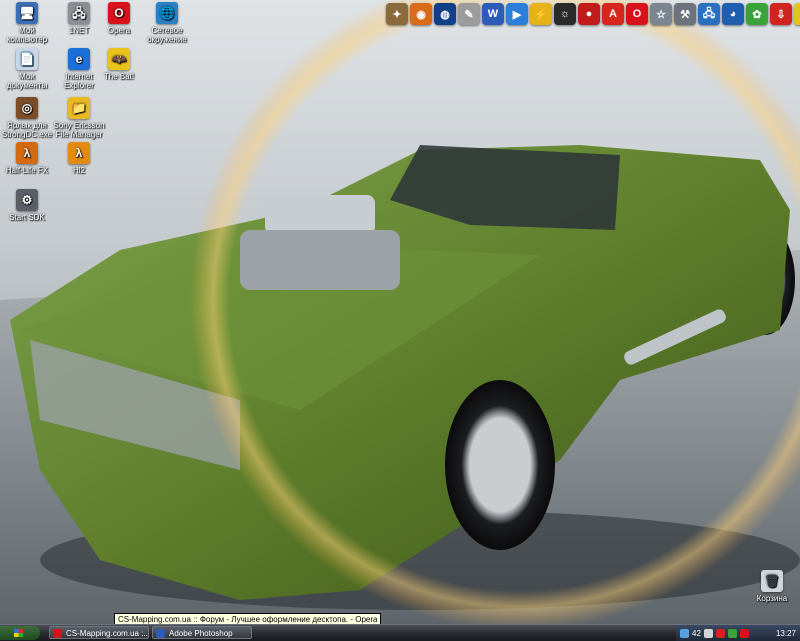 This screenshot has width=800, height=641. What do you see at coordinates (738, 633) in the screenshot?
I see `system-tray: 42 13:27` at bounding box center [738, 633].